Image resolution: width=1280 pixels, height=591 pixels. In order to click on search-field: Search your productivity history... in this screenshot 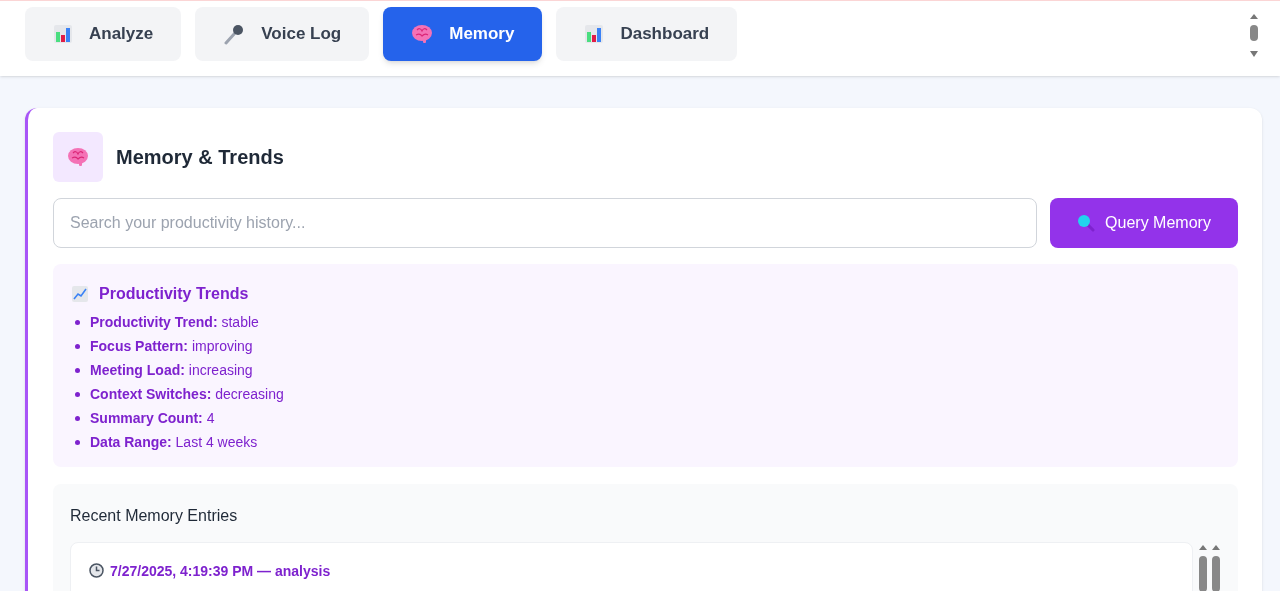, I will do `click(545, 223)`.